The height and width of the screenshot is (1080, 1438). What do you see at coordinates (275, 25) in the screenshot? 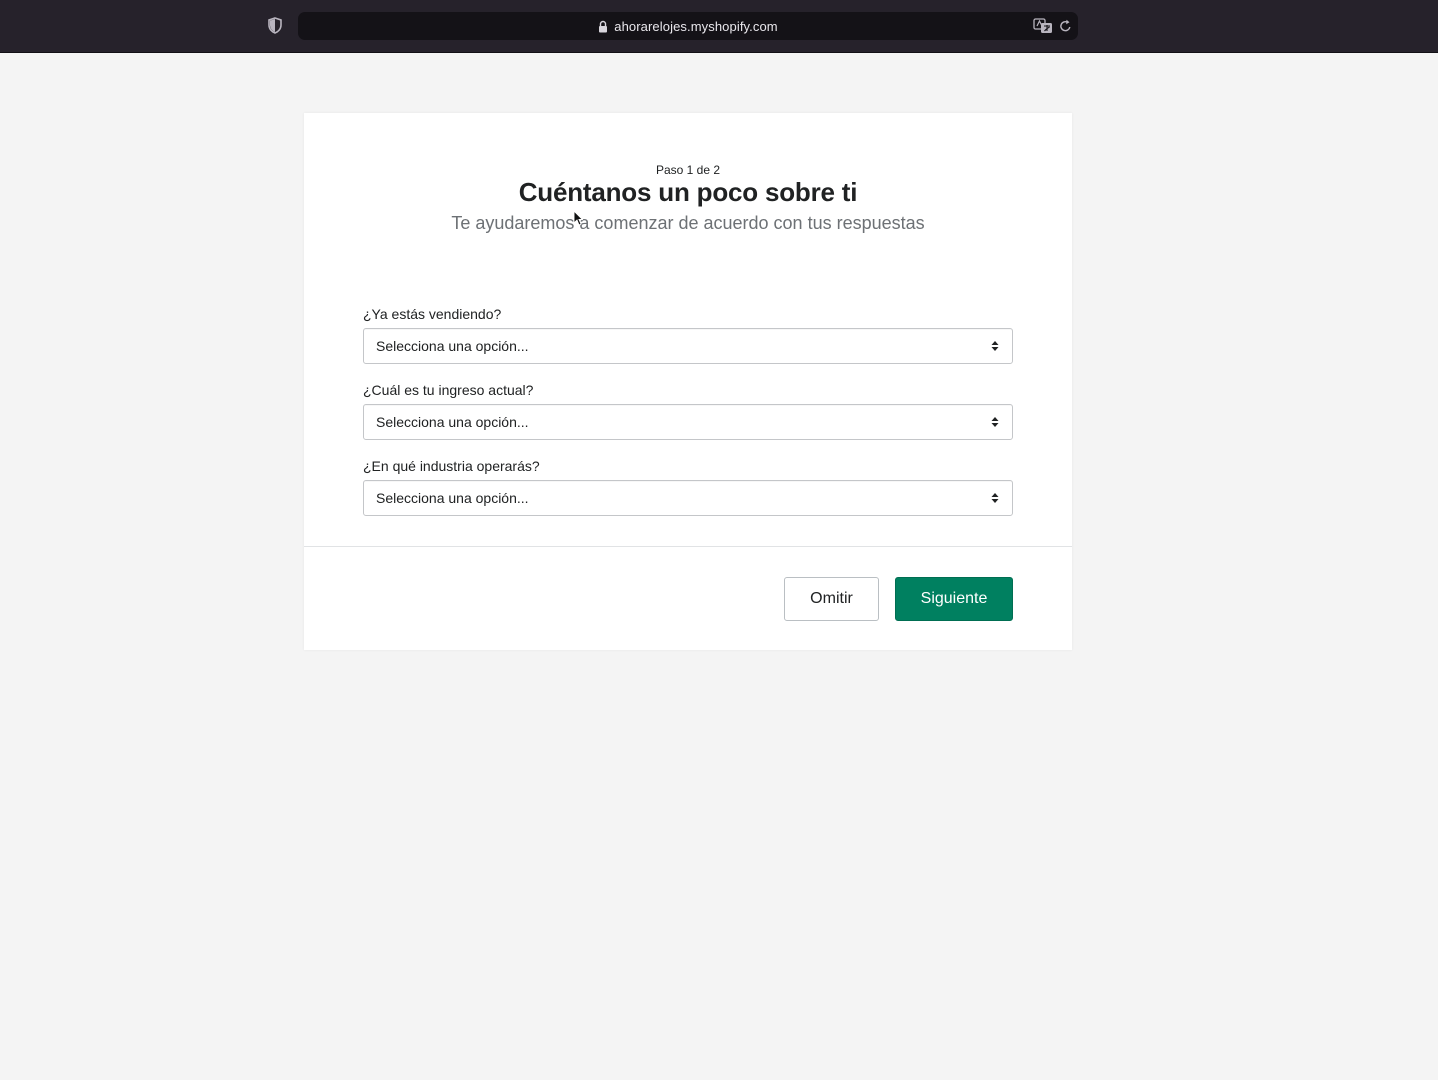
I see `shield-icon` at bounding box center [275, 25].